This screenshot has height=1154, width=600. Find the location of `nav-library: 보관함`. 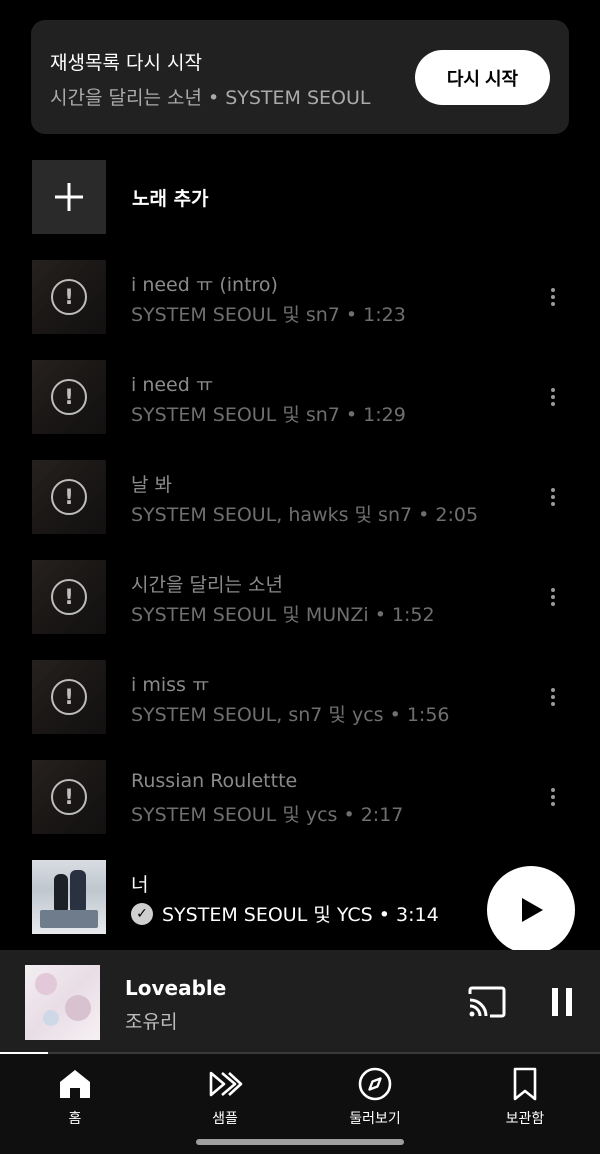

nav-library: 보관함 is located at coordinates (525, 1101).